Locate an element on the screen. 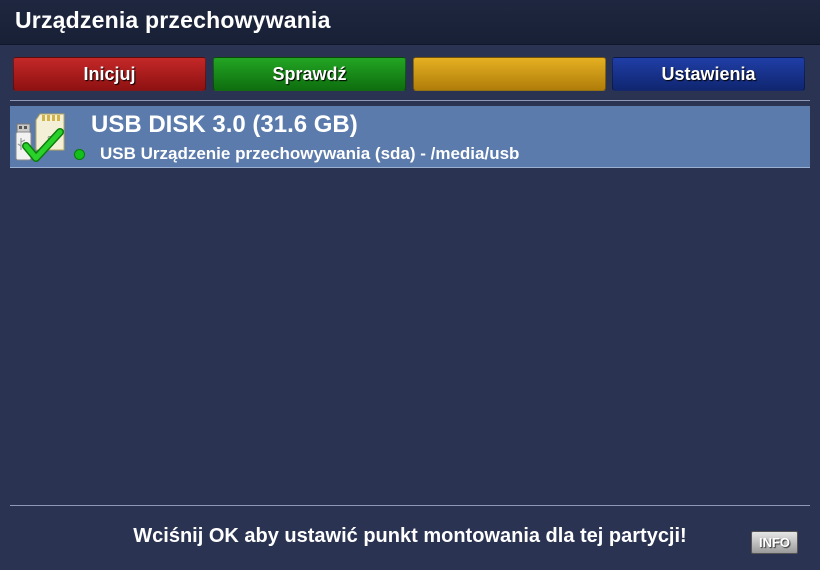 Image resolution: width=820 pixels, height=570 pixels. init-button: Inicjuj is located at coordinates (109, 74).